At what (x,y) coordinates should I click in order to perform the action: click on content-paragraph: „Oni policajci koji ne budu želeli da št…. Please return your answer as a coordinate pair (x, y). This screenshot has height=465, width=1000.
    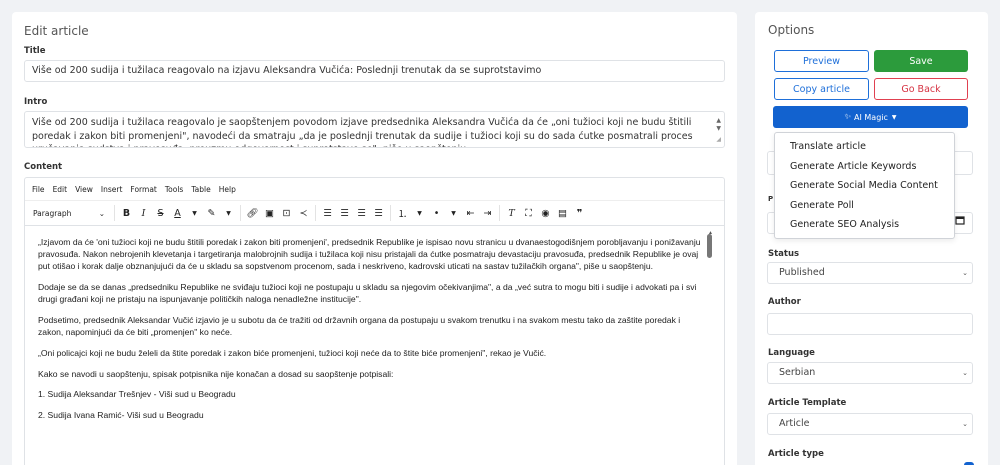
    Looking at the image, I should click on (292, 352).